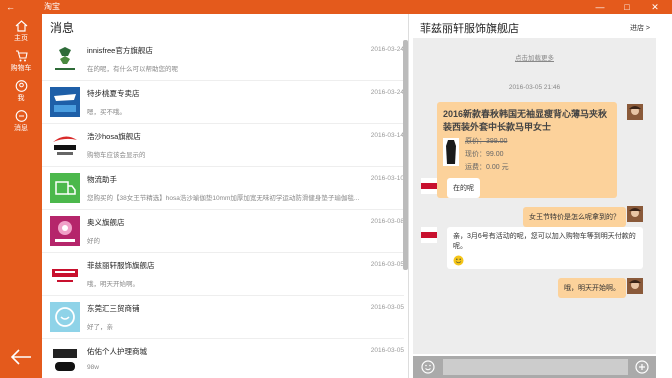  Describe the element at coordinates (387, 178) in the screenshot. I see `list-item-date: 2016-03-10` at that location.